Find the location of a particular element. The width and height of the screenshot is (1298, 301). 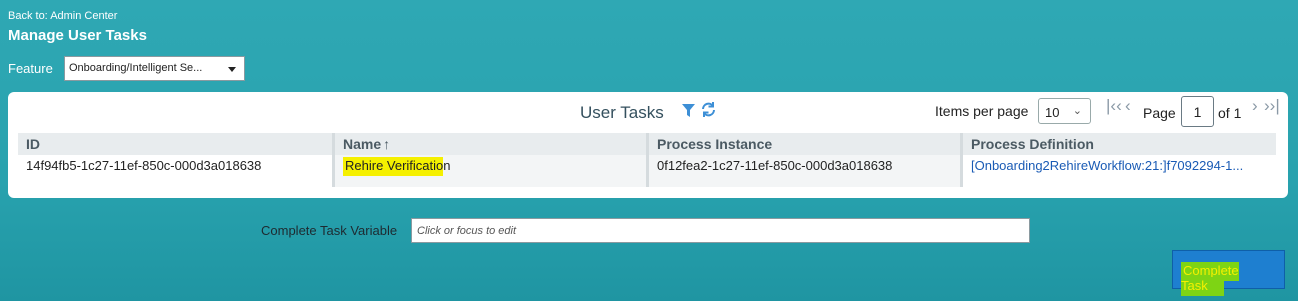

page-title: Manage User Tasks is located at coordinates (77, 35).